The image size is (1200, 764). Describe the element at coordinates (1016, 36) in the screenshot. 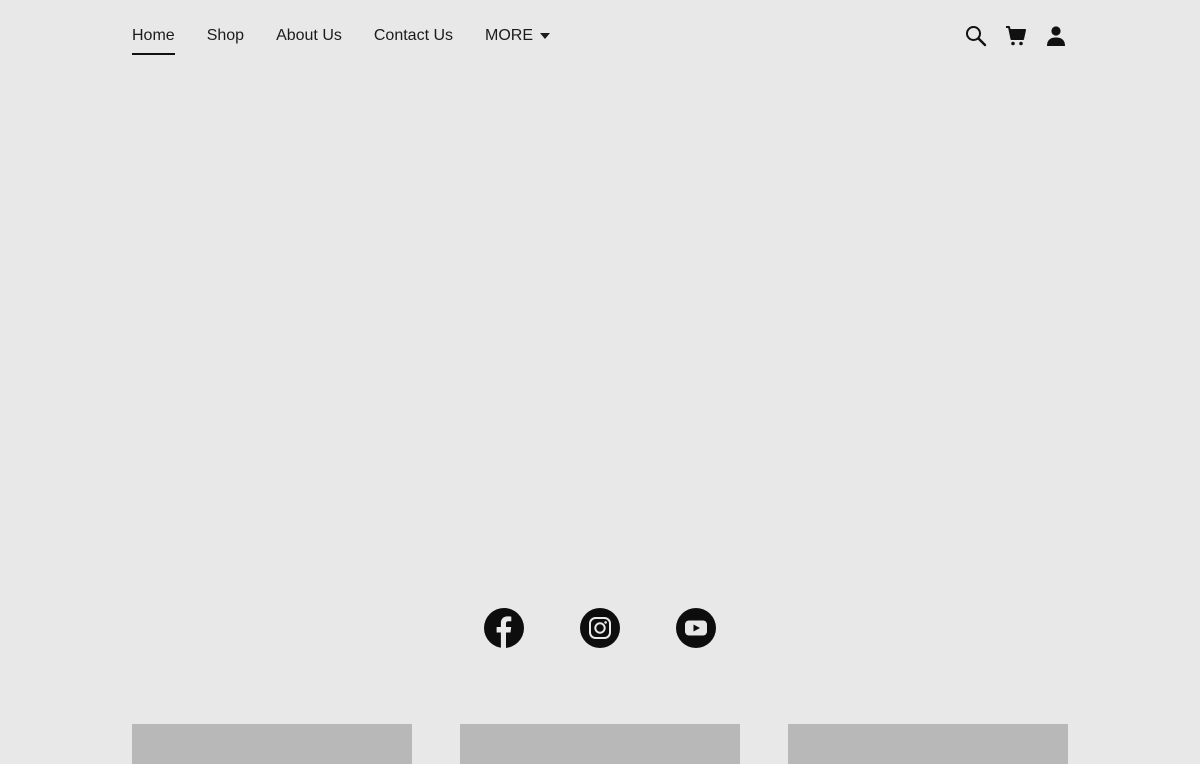

I see `cart-icon` at that location.